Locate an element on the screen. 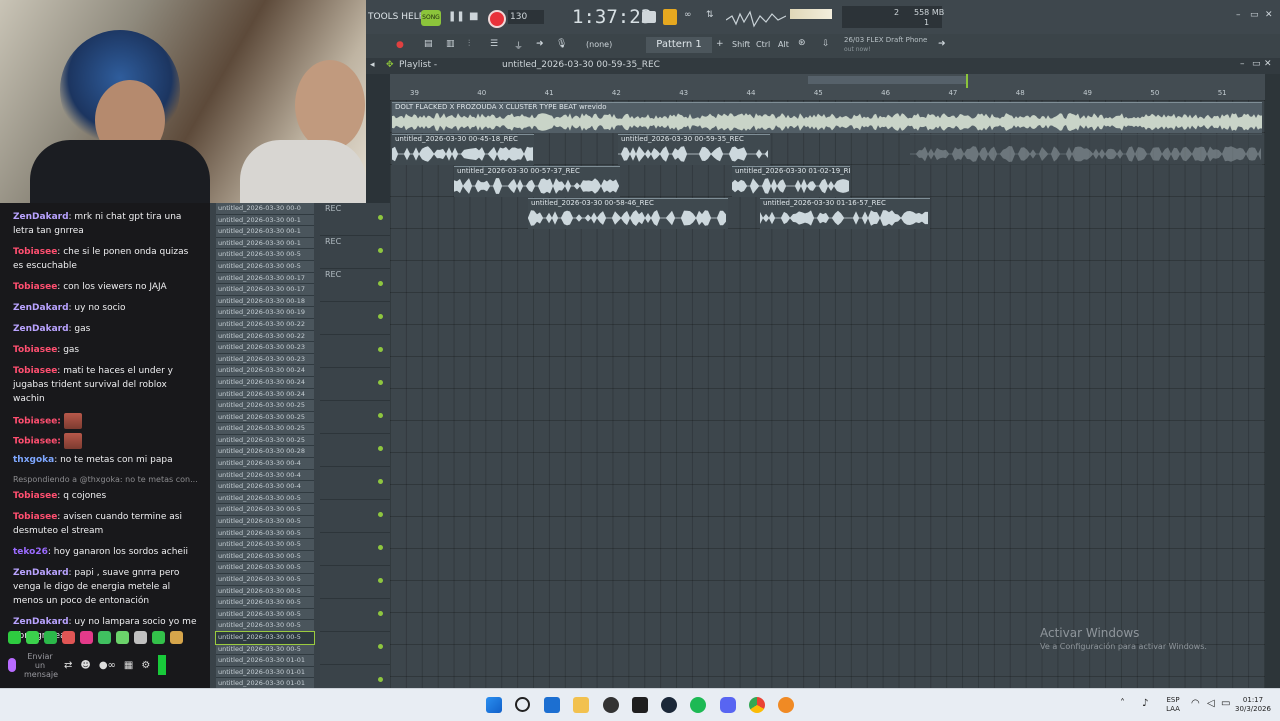 Image resolution: width=1280 pixels, height=721 pixels. playlist-minimize-icon: – is located at coordinates (1242, 64).